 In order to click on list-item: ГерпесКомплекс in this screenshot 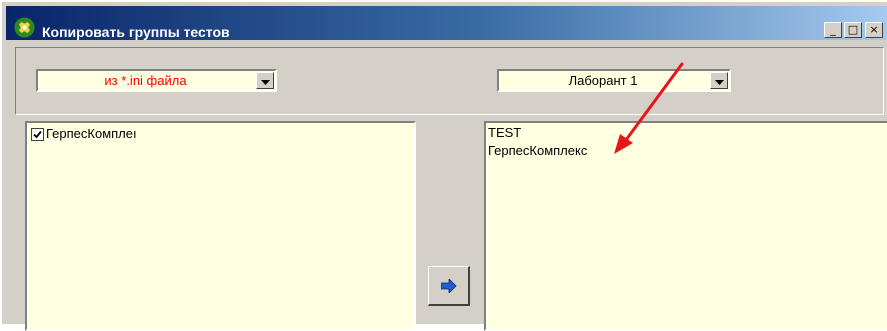, I will do `click(537, 151)`.